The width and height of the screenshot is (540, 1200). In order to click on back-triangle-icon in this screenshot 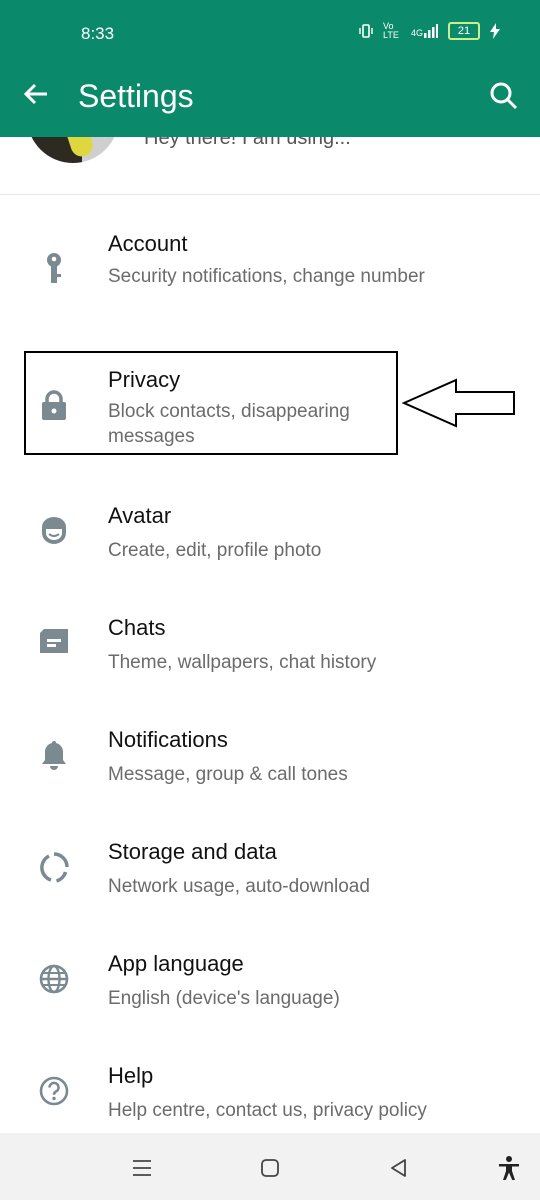, I will do `click(398, 1168)`.